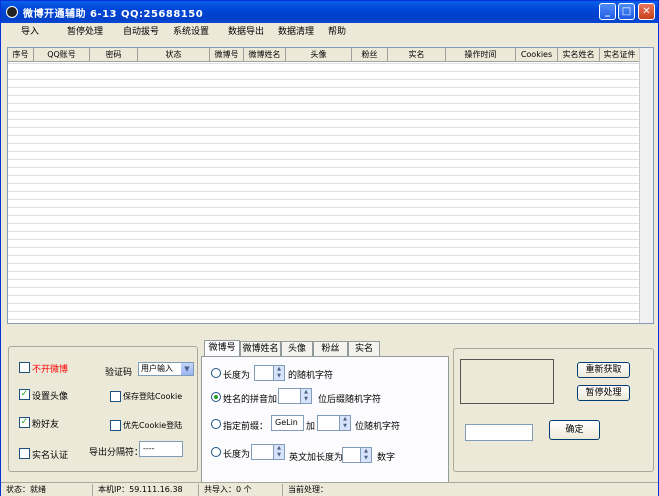  I want to click on save-cookie-label: 保存登陆Cookie, so click(153, 396).